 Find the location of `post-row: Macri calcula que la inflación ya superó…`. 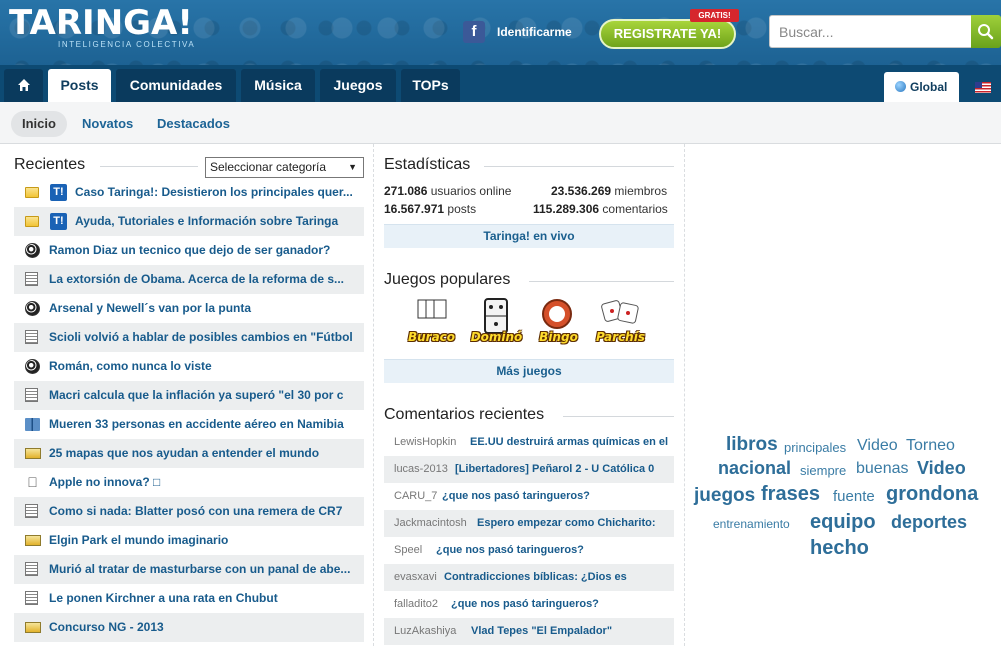

post-row: Macri calcula que la inflación ya superó… is located at coordinates (189, 395).